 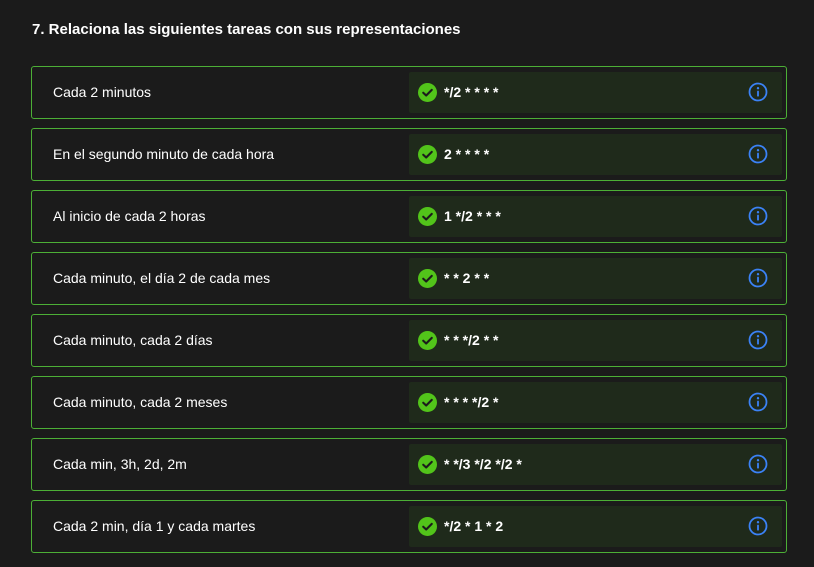 What do you see at coordinates (120, 464) in the screenshot?
I see `task-label: Cada min, 3h, 2d, 2m` at bounding box center [120, 464].